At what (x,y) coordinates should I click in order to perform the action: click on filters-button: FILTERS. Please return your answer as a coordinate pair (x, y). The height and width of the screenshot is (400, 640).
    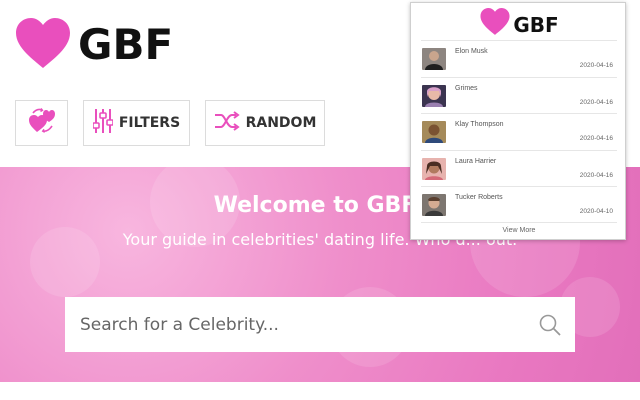
    Looking at the image, I should click on (136, 123).